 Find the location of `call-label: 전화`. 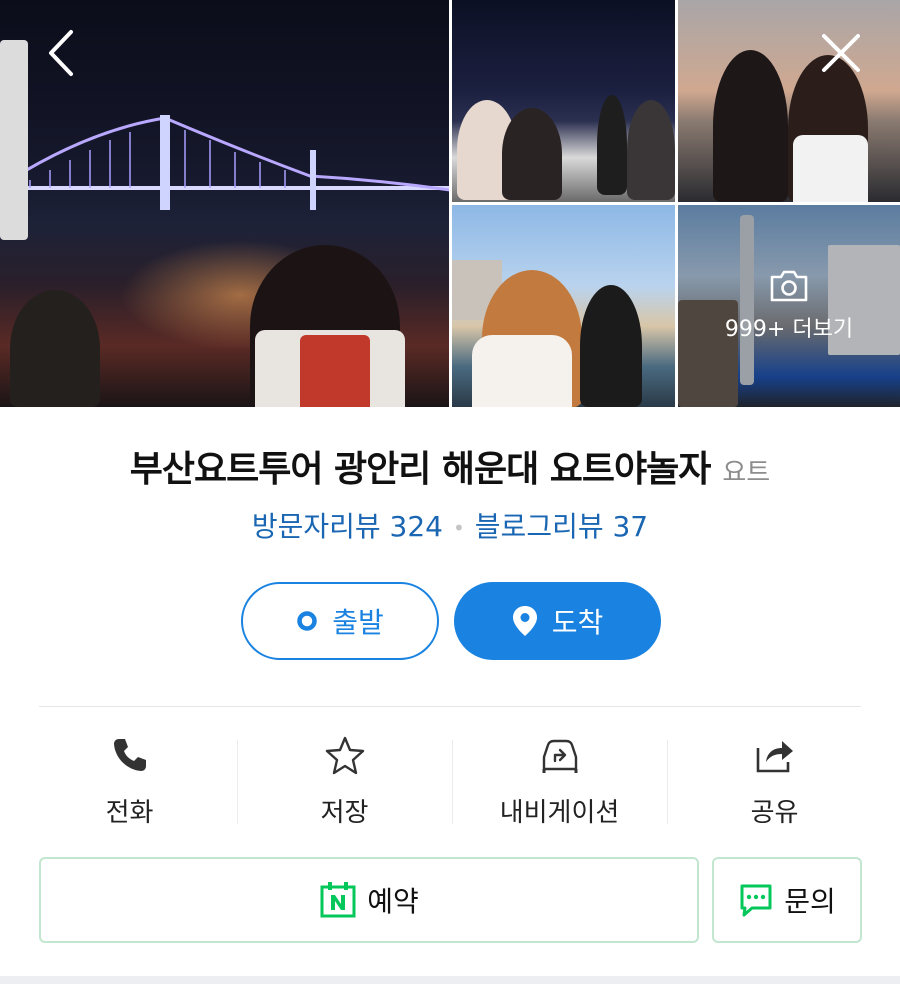

call-label: 전화 is located at coordinates (129, 813).